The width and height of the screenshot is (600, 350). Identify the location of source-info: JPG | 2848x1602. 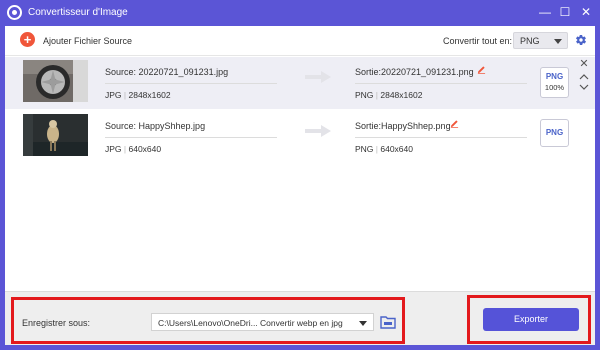
(138, 95).